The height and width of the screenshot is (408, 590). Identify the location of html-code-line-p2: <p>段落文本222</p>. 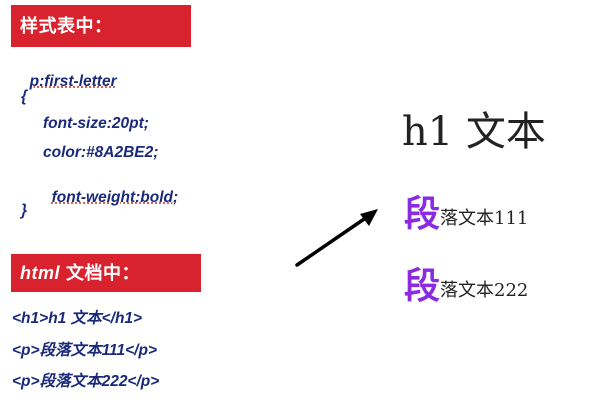
(86, 381).